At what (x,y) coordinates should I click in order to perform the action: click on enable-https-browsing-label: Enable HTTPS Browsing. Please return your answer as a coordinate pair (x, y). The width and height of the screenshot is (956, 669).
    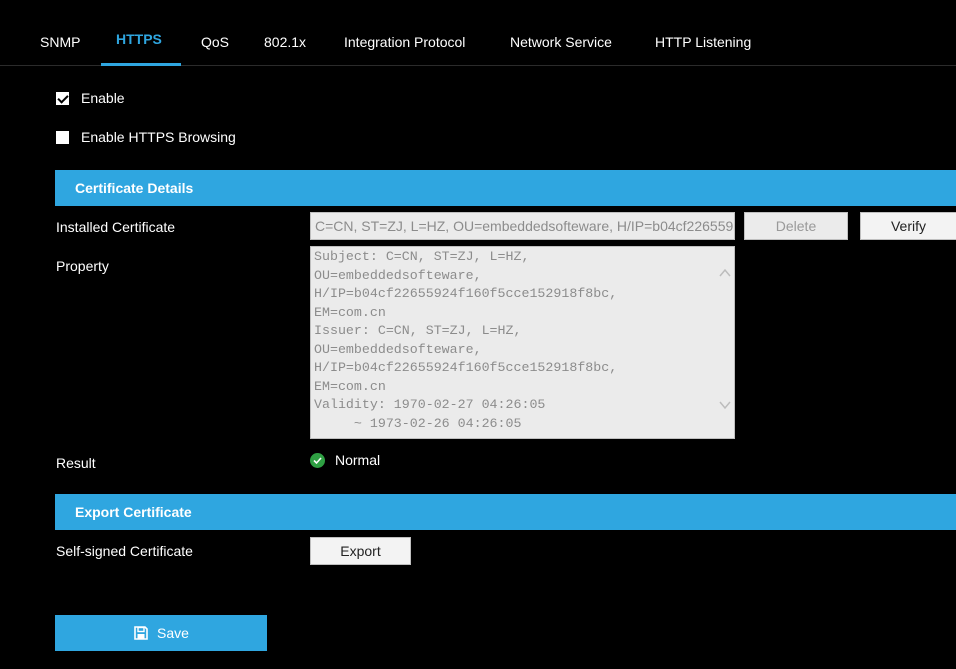
    Looking at the image, I should click on (158, 137).